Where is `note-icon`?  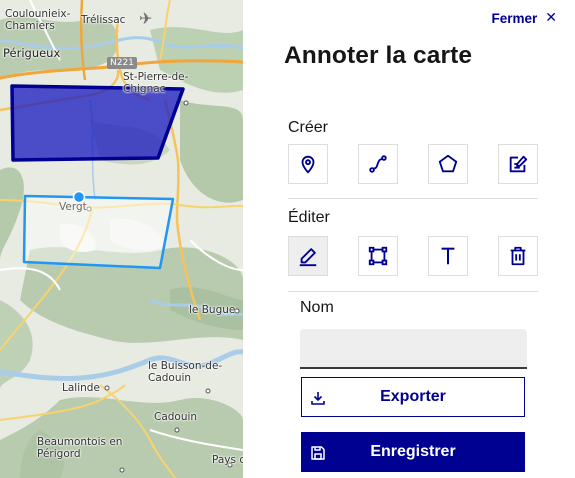
note-icon is located at coordinates (518, 164).